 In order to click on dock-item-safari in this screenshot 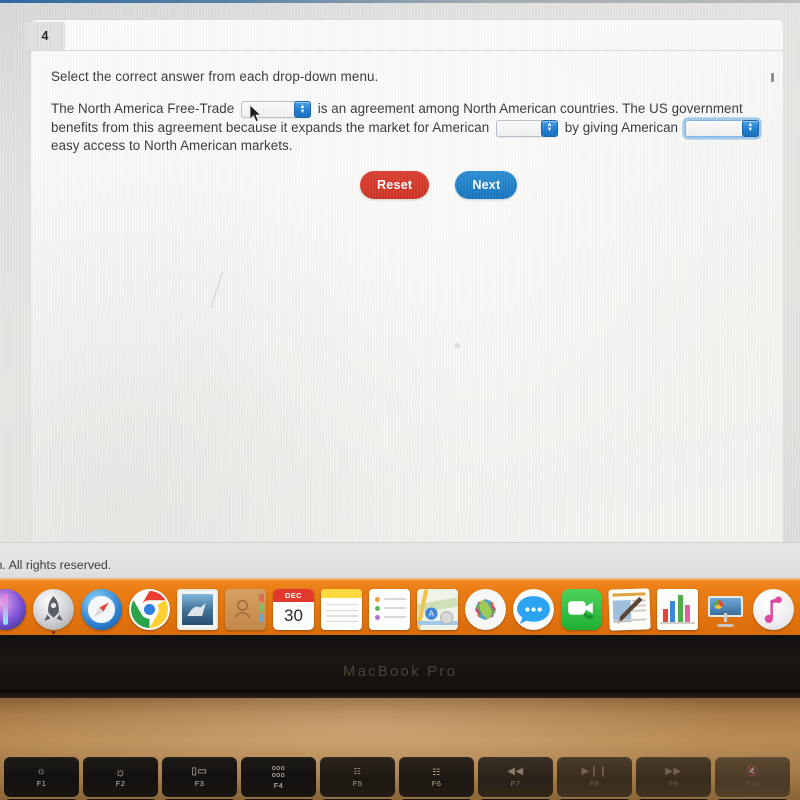, I will do `click(101, 609)`.